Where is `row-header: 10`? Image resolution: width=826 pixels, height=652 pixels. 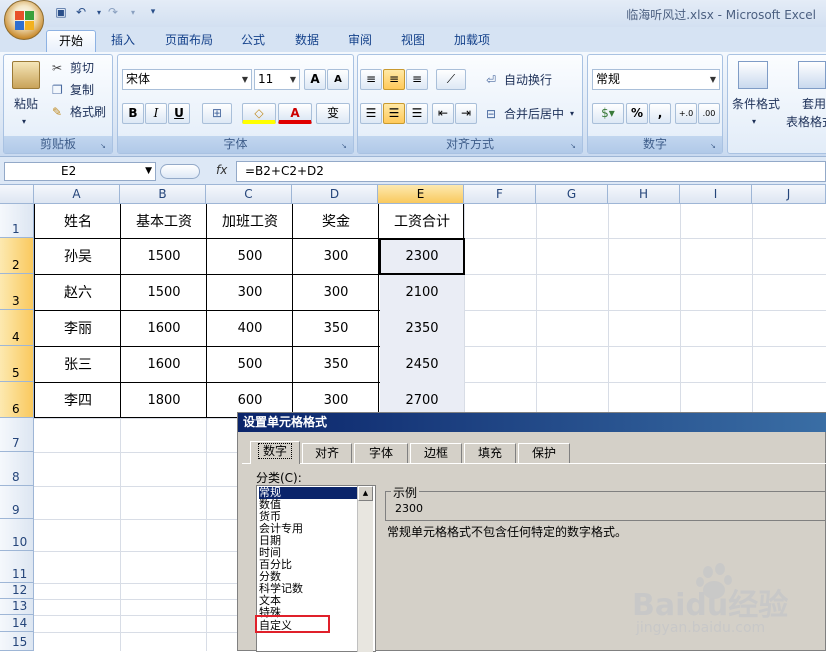 row-header: 10 is located at coordinates (17, 535).